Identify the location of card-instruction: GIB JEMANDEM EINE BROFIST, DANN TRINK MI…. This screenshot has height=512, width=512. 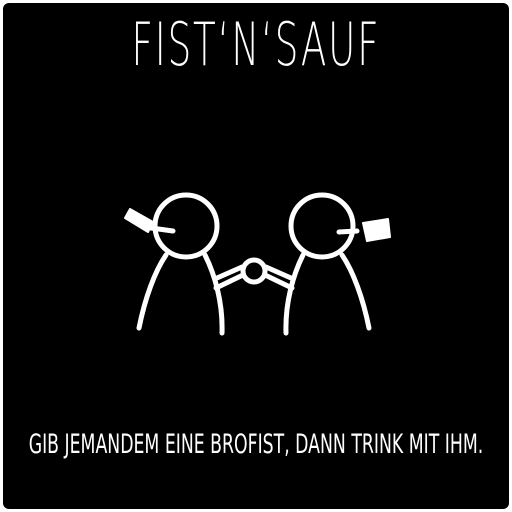
(256, 445).